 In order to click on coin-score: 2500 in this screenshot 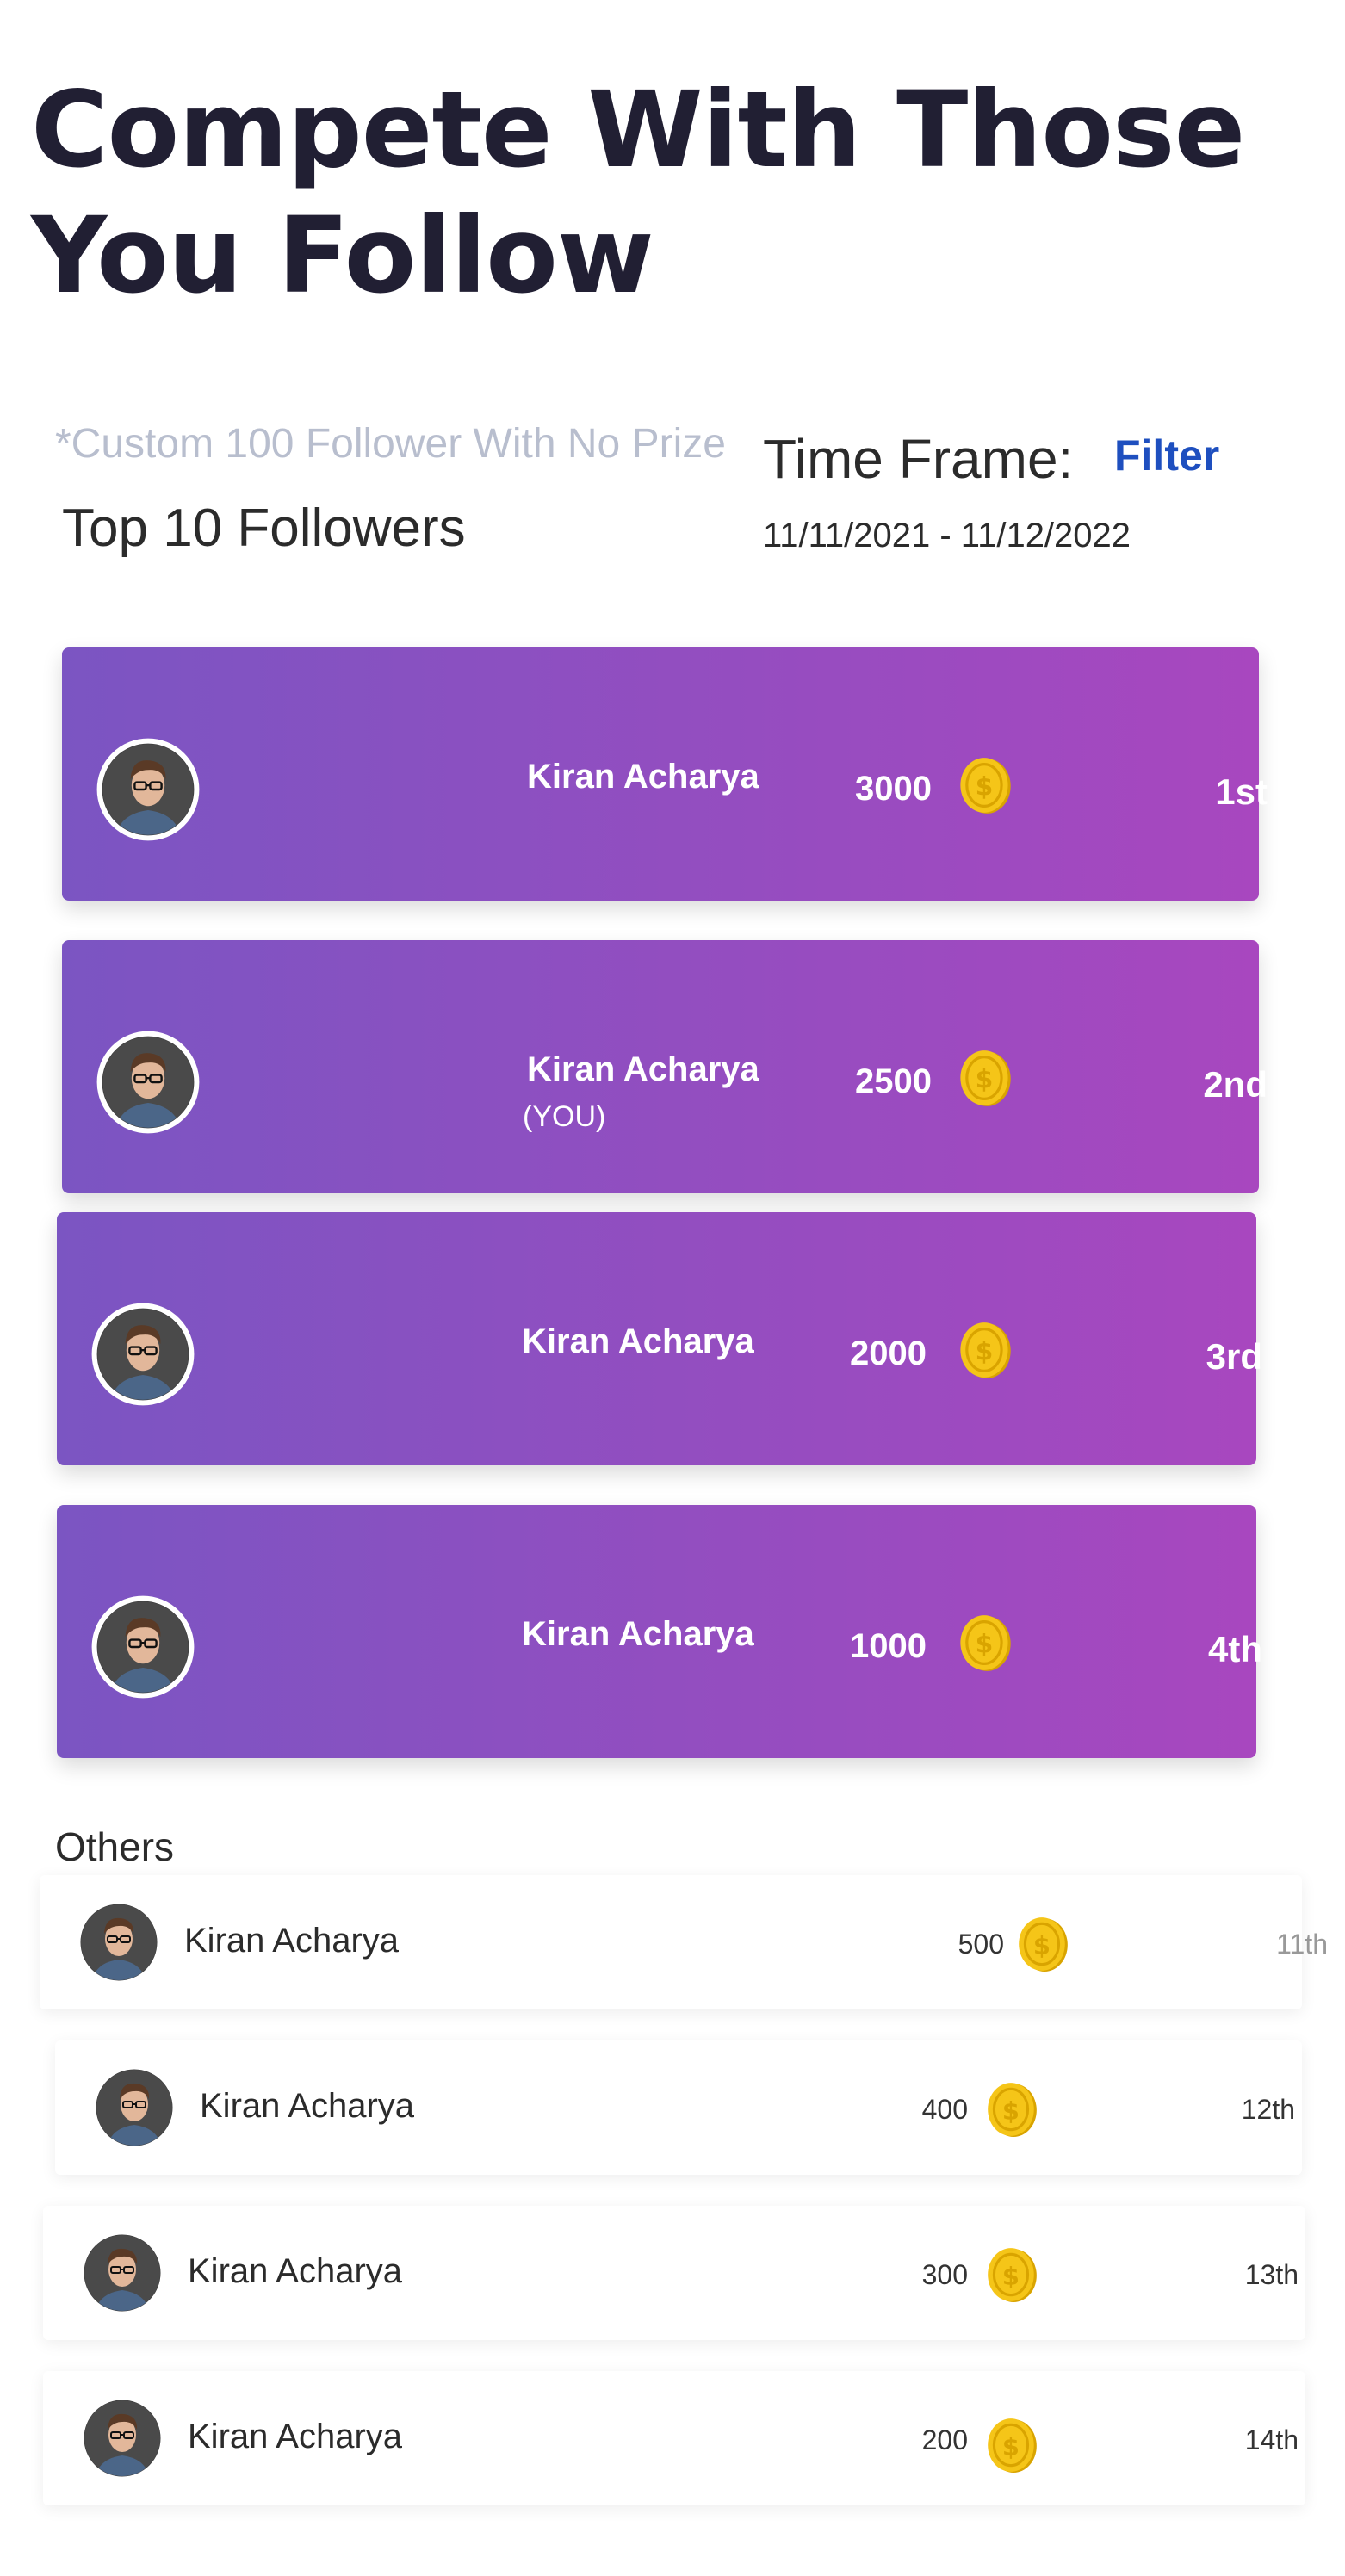, I will do `click(893, 1081)`.